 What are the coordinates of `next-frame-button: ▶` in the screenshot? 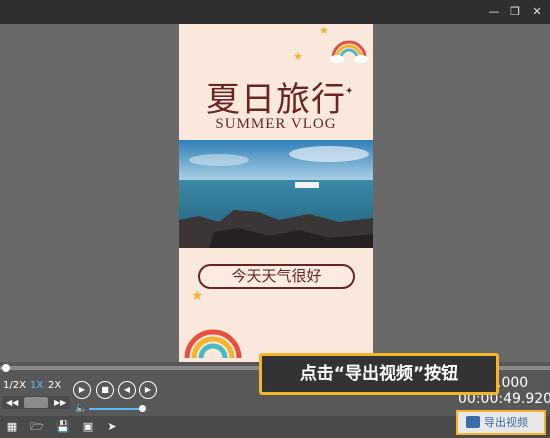 It's located at (148, 390).